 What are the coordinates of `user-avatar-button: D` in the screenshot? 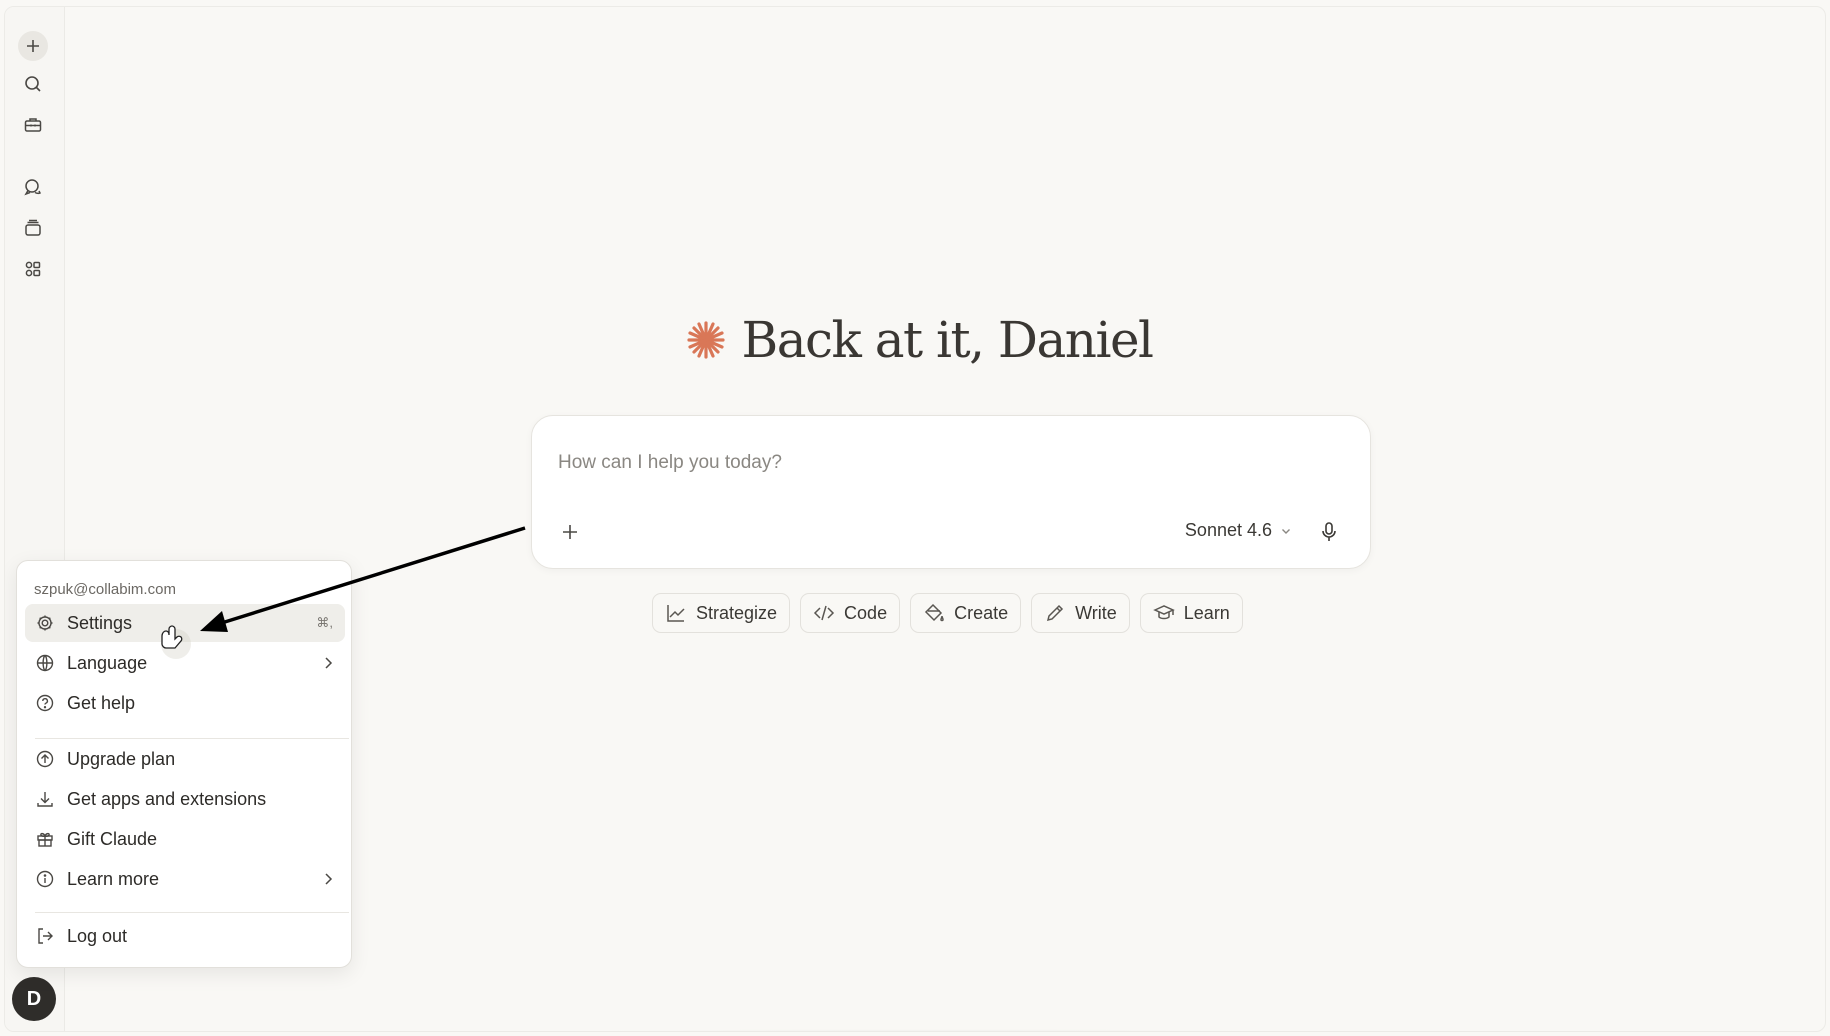 It's located at (34, 999).